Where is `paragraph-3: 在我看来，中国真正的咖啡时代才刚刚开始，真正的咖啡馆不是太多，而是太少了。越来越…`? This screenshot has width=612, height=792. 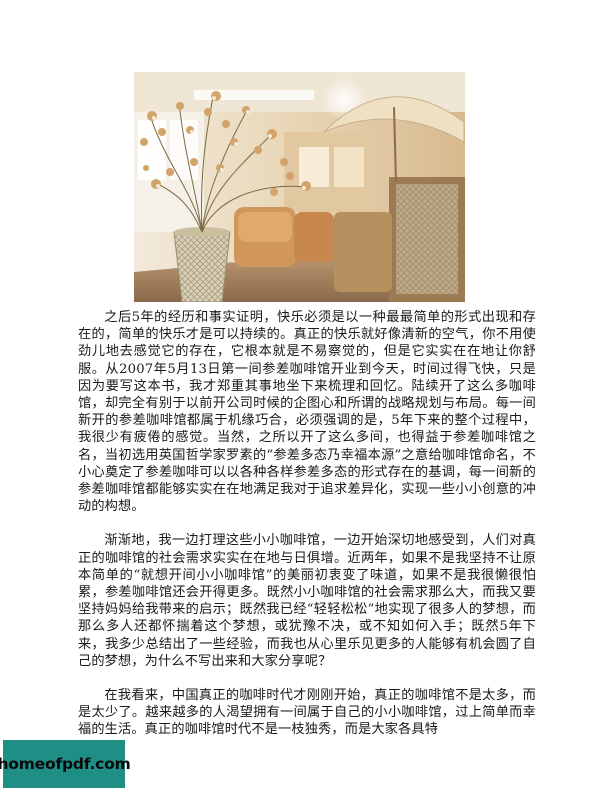 paragraph-3: 在我看来，中国真正的咖啡时代才刚刚开始，真正的咖啡馆不是太多，而是太少了。越来越… is located at coordinates (307, 713).